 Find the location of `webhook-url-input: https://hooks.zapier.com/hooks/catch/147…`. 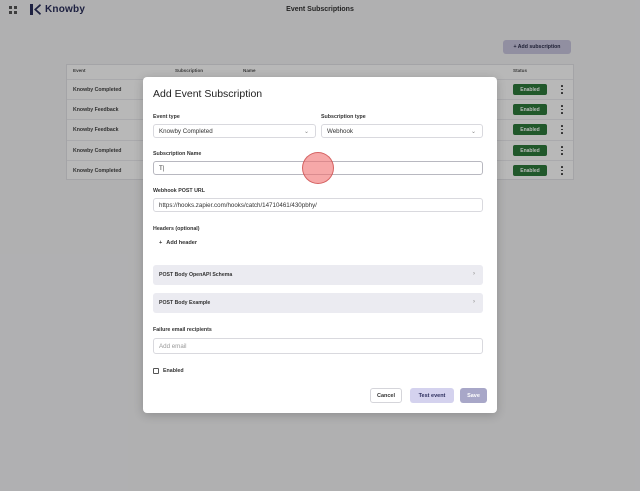

webhook-url-input: https://hooks.zapier.com/hooks/catch/147… is located at coordinates (318, 205).